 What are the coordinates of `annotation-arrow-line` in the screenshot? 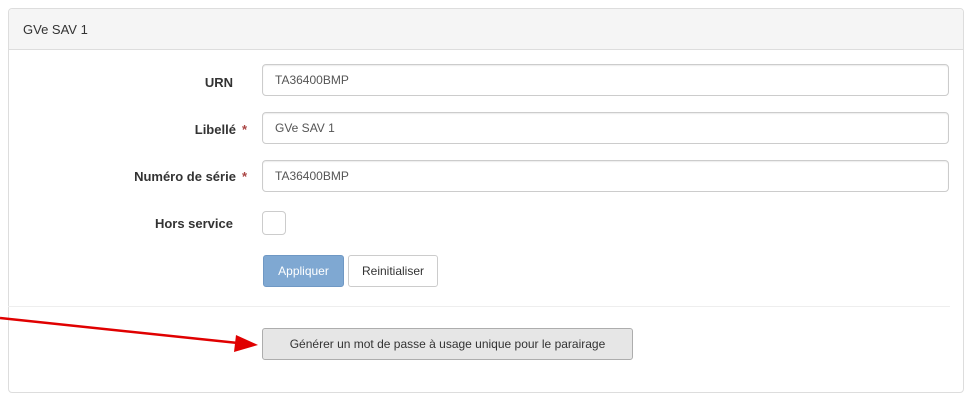 It's located at (119, 330).